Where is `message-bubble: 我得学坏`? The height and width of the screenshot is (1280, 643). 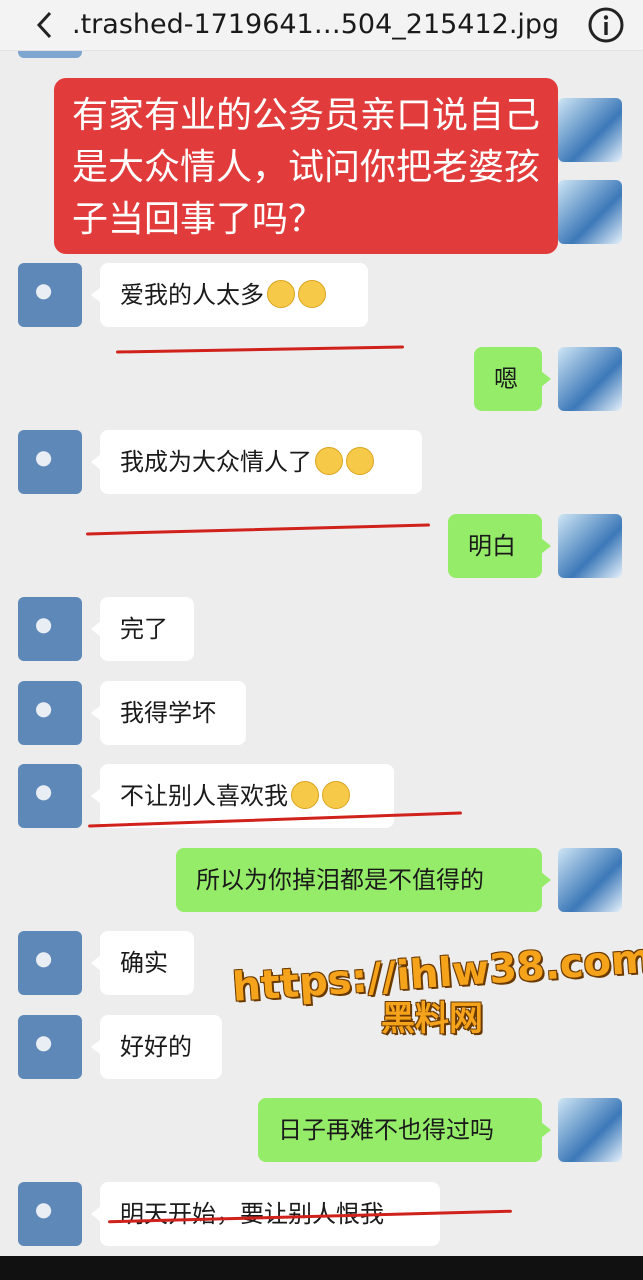
message-bubble: 我得学坏 is located at coordinates (168, 713).